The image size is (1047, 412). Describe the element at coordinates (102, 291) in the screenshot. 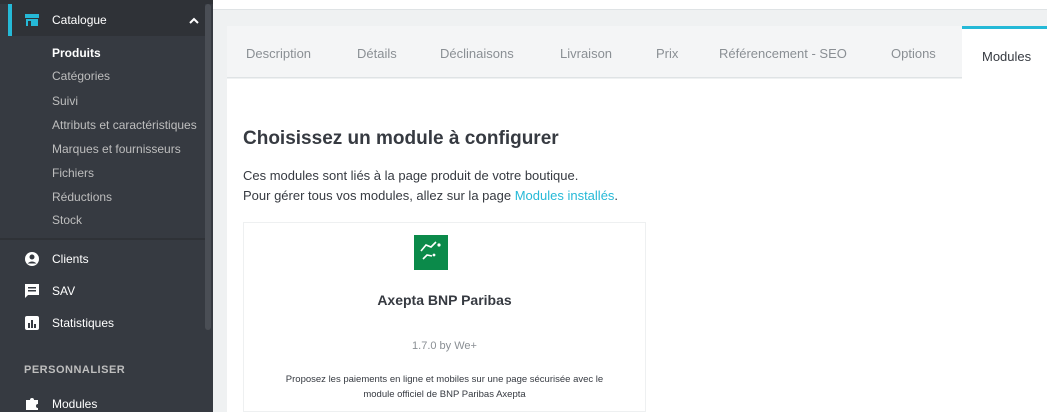

I see `sidebar-item-sav: SAV` at that location.